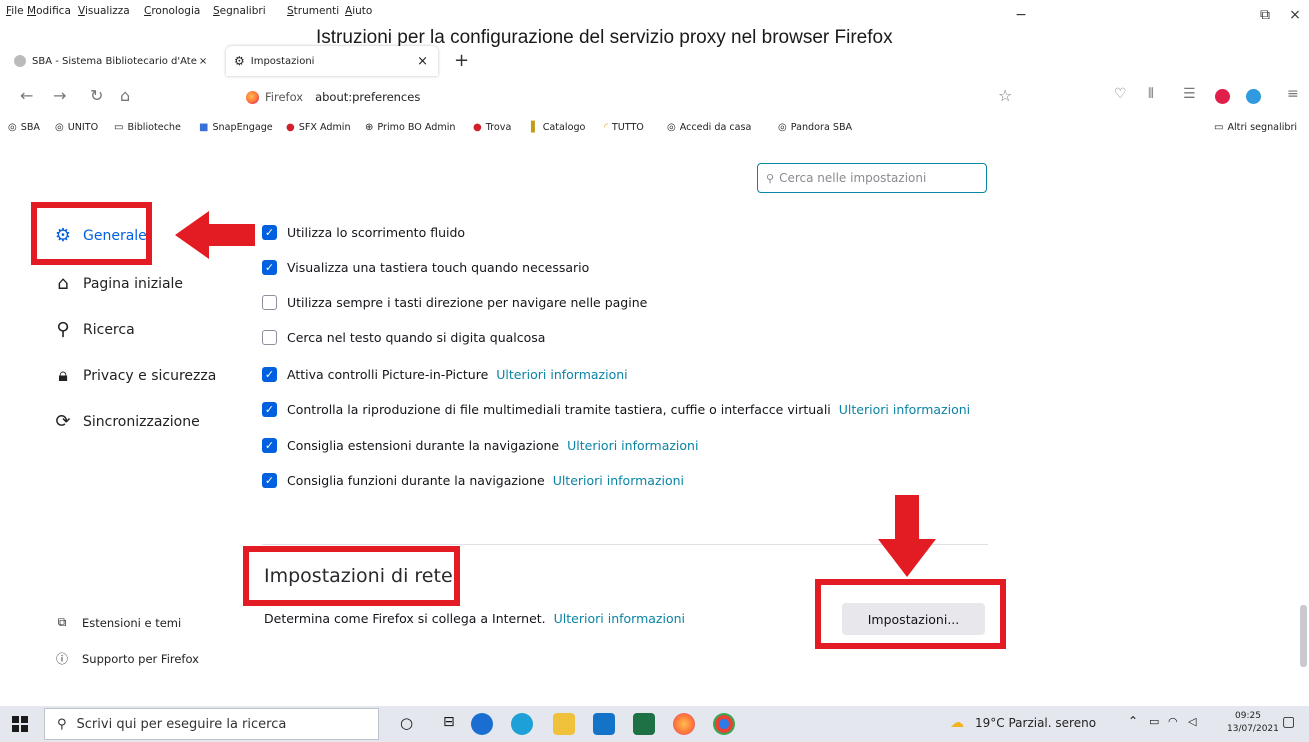 This screenshot has height=742, width=1309. What do you see at coordinates (239, 11) in the screenshot?
I see `menu-segnalibri: Segnalibri` at bounding box center [239, 11].